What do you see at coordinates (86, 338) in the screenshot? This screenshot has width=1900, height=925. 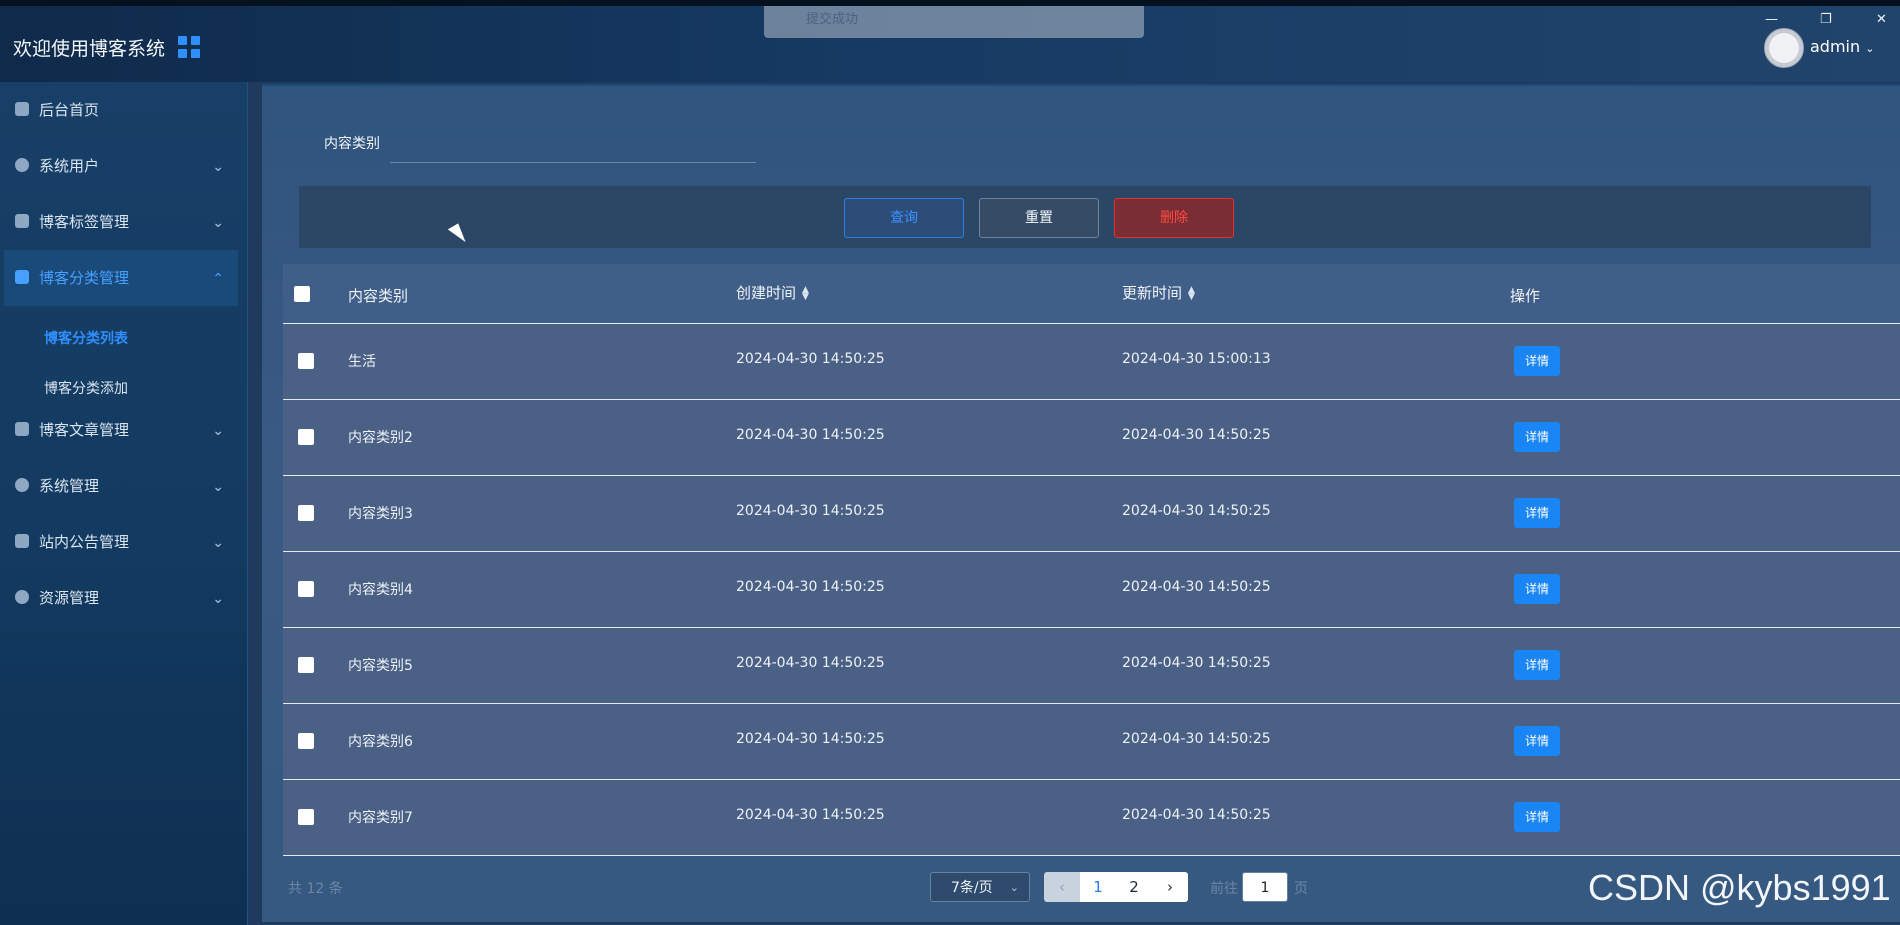 I see `sidebar-sub-category-list: 博客分类列表` at bounding box center [86, 338].